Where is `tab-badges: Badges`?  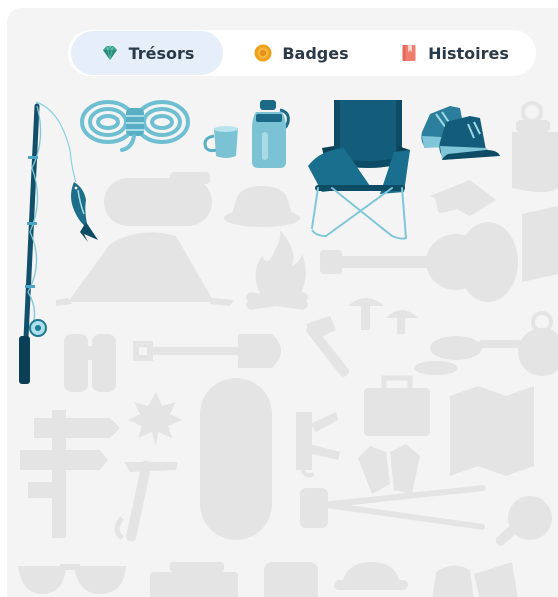 tab-badges: Badges is located at coordinates (301, 53).